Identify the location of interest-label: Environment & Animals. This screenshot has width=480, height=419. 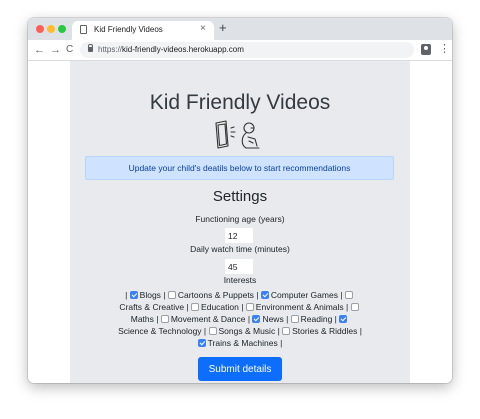
(299, 307).